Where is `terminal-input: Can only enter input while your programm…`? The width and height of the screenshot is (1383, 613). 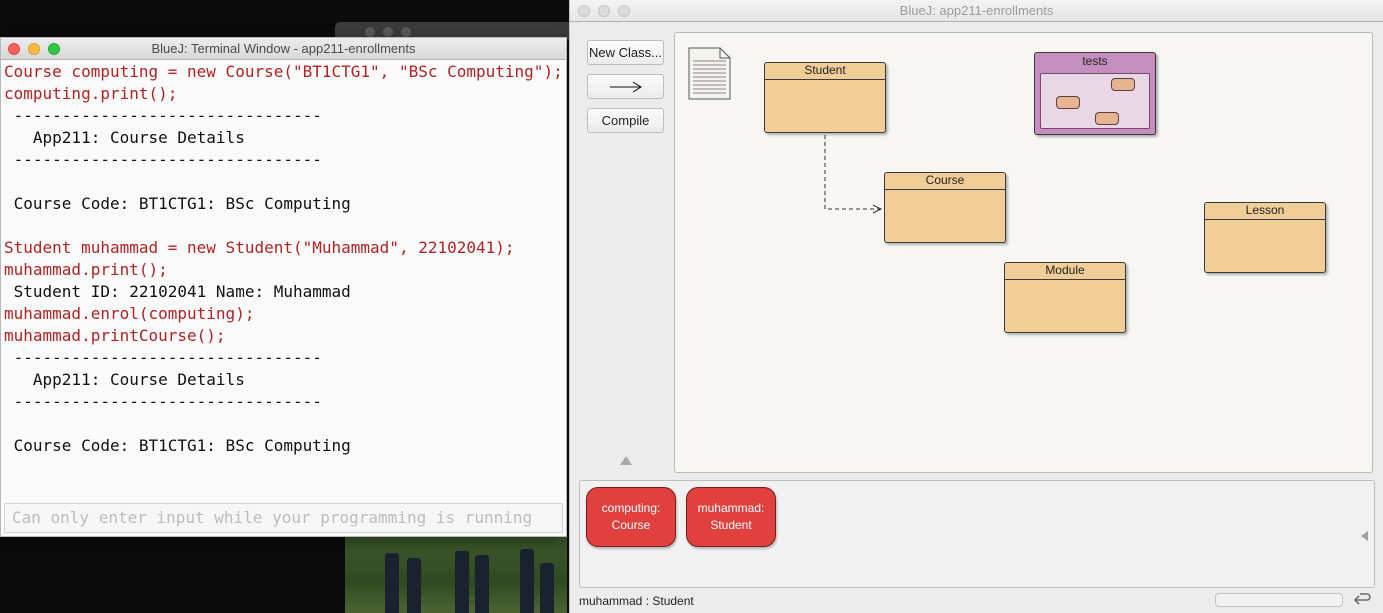
terminal-input: Can only enter input while your programm… is located at coordinates (283, 518).